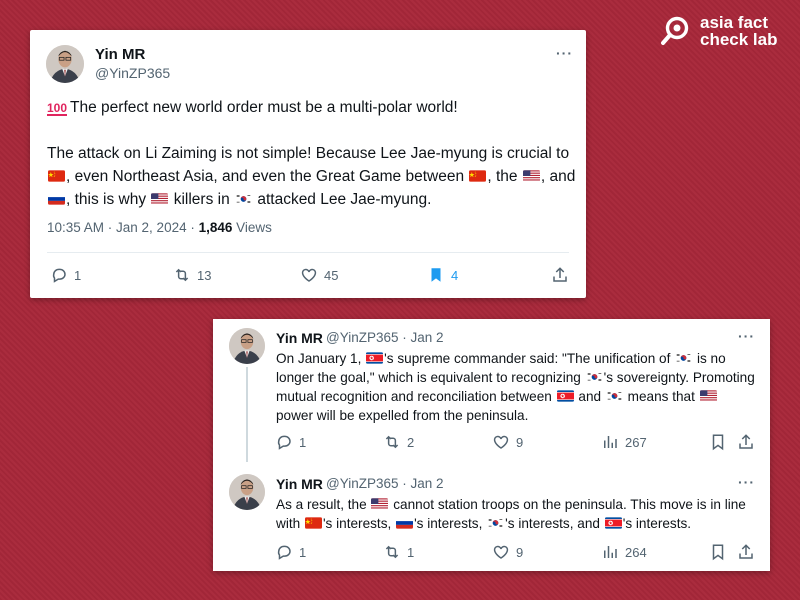 The width and height of the screenshot is (800, 600). Describe the element at coordinates (215, 227) in the screenshot. I see `views-count: 1,846` at that location.